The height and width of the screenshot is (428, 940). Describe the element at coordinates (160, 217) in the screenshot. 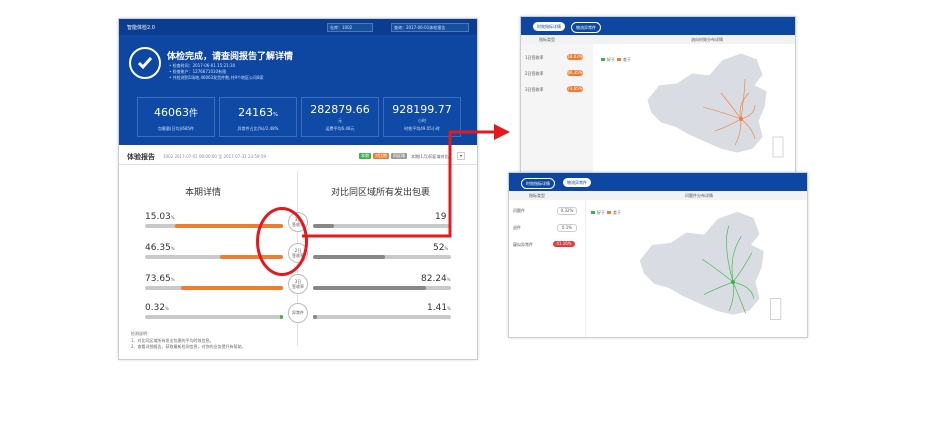

I see `current-value: 15.03%` at that location.